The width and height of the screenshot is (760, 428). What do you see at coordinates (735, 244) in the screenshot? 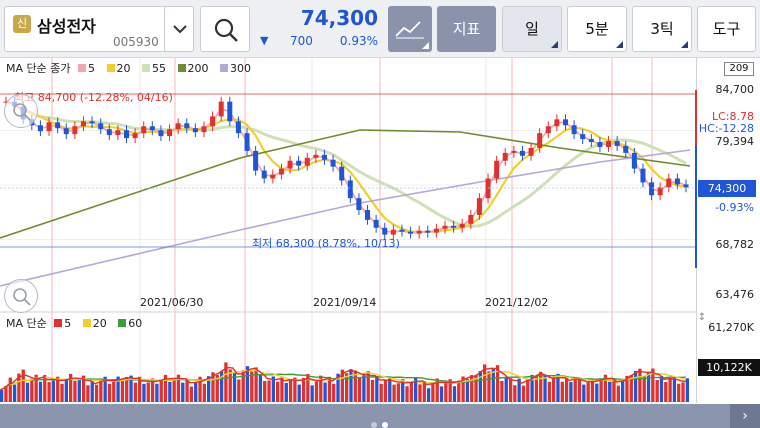
I see `y-tick-label: 68,782` at bounding box center [735, 244].